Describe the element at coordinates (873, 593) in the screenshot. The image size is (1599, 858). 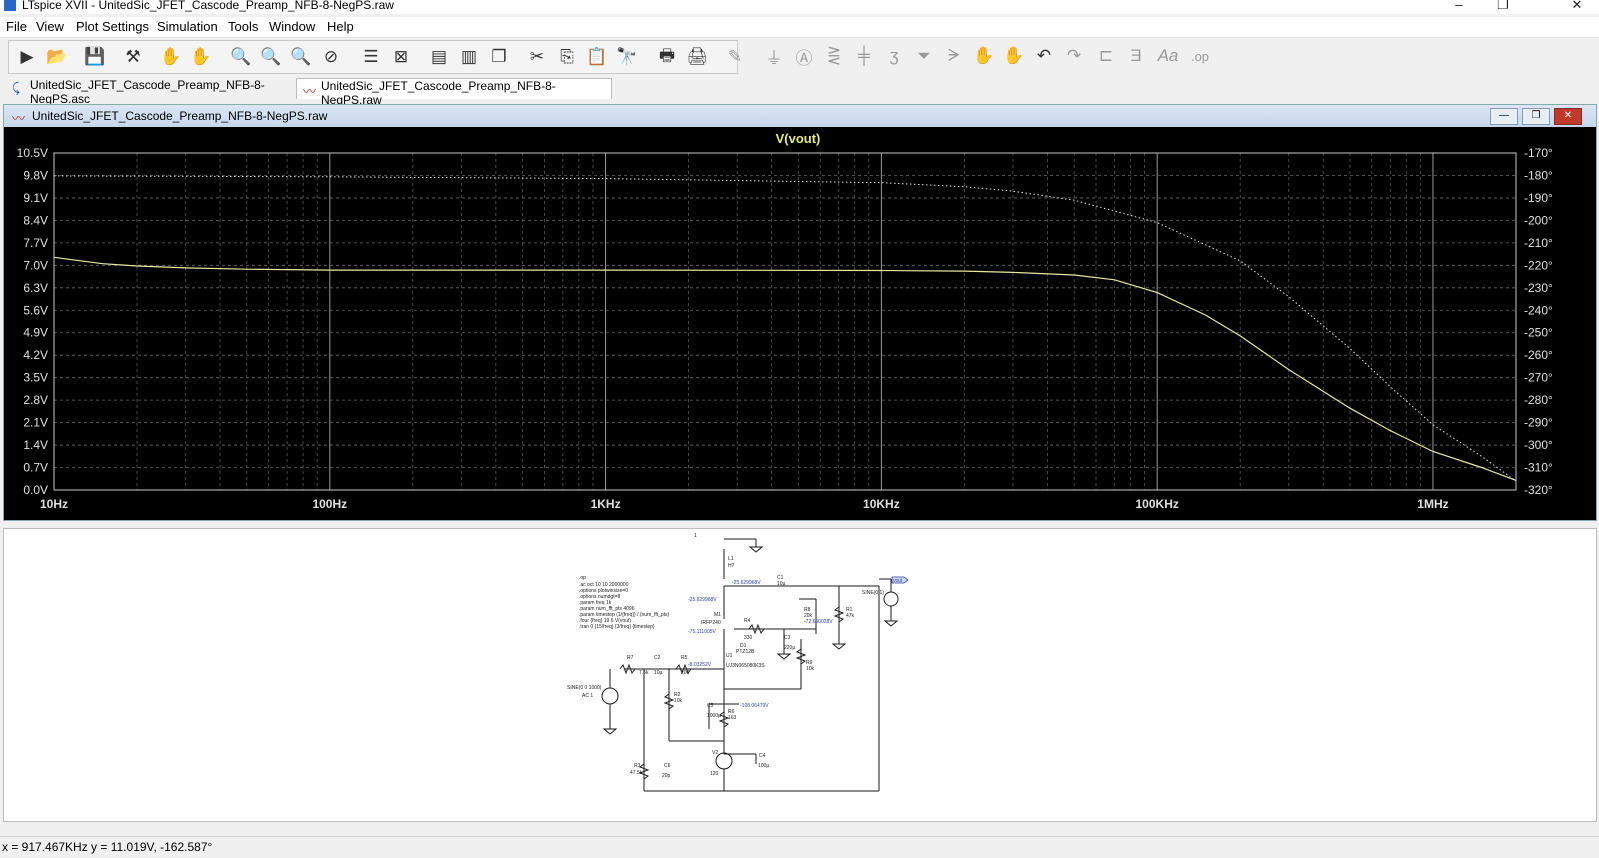
I see `component-value: SINE(0 1)` at that location.